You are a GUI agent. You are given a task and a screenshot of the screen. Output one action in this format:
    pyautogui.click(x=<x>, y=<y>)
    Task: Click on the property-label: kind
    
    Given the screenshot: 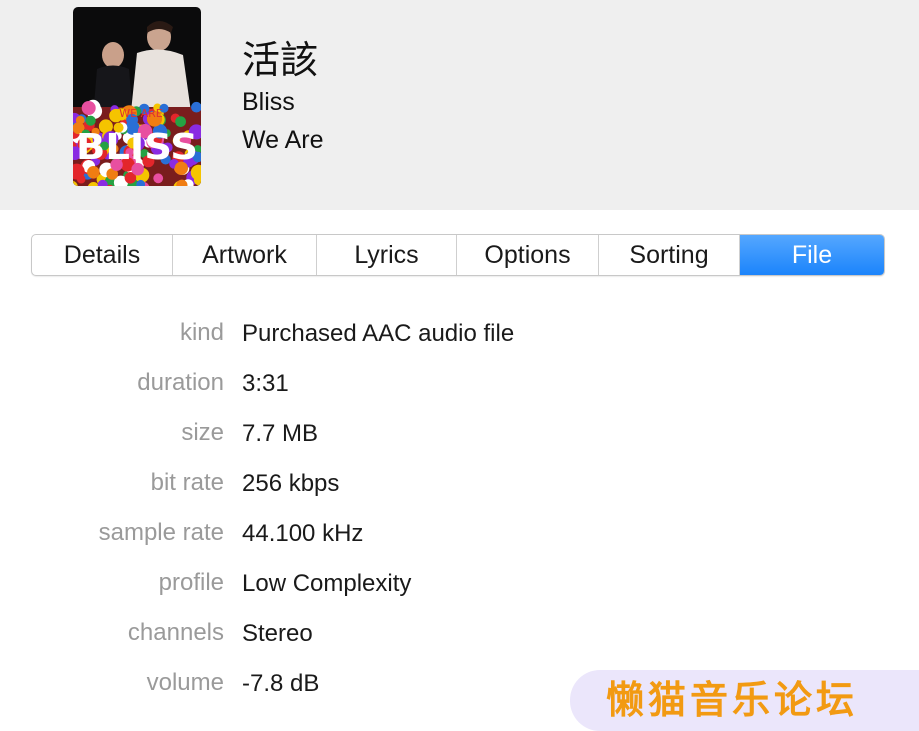 What is the action you would take?
    pyautogui.click(x=201, y=332)
    